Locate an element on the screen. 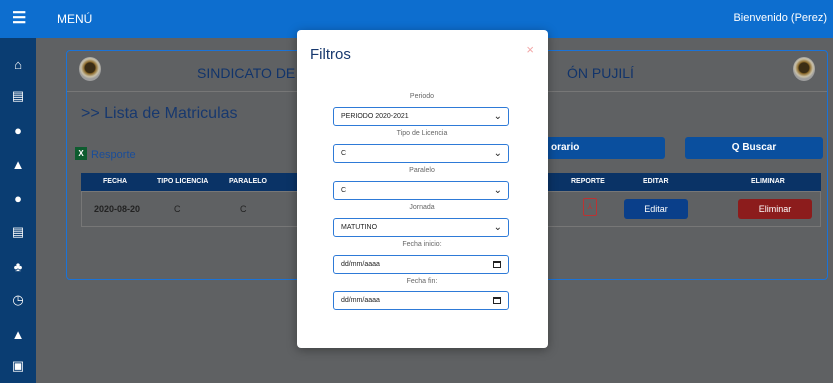  cell-fecha: 2020-08-20 is located at coordinates (117, 209).